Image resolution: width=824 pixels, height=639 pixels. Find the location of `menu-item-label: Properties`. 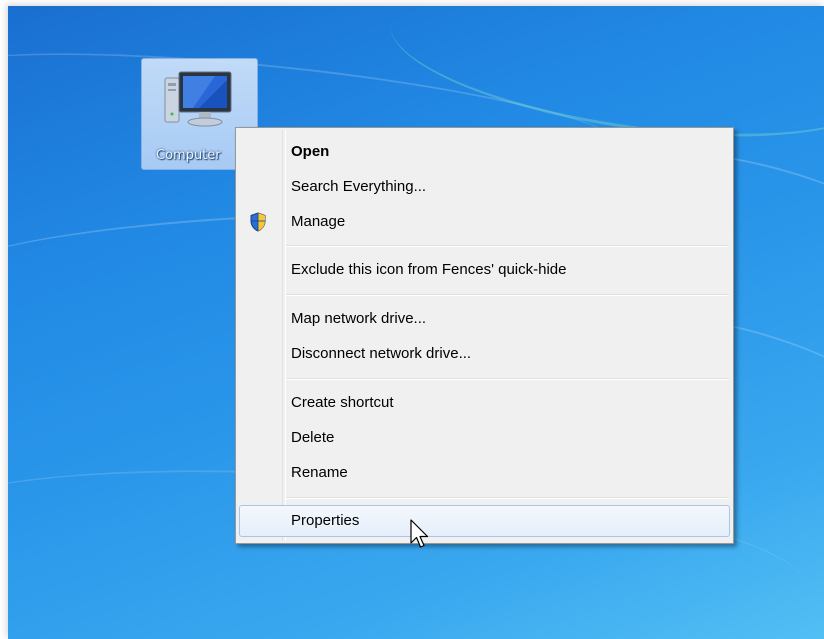

menu-item-label: Properties is located at coordinates (325, 520).